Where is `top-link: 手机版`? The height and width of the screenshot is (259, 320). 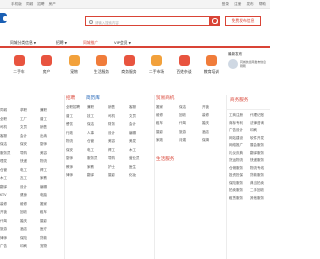
top-link: 手机版 is located at coordinates (16, 4).